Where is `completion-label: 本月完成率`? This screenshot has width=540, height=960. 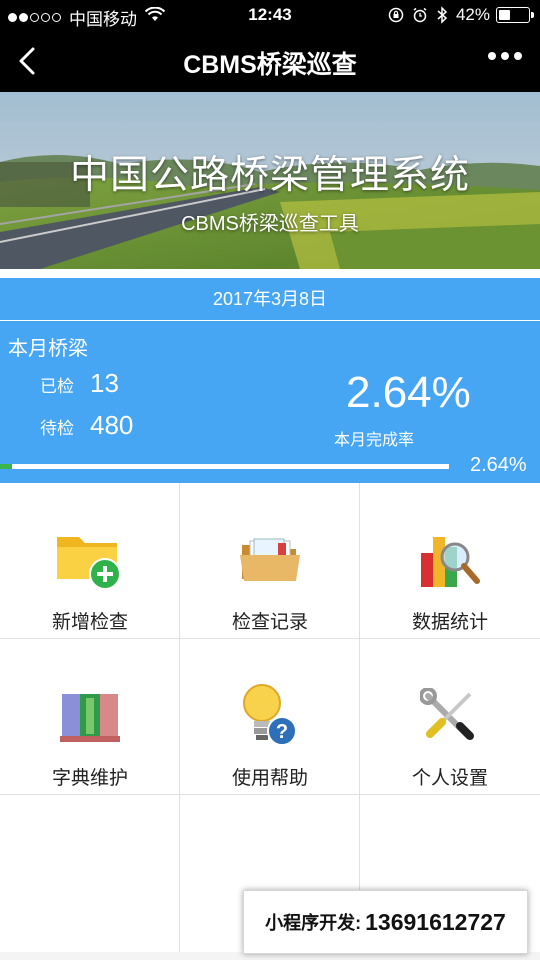 completion-label: 本月完成率 is located at coordinates (374, 440).